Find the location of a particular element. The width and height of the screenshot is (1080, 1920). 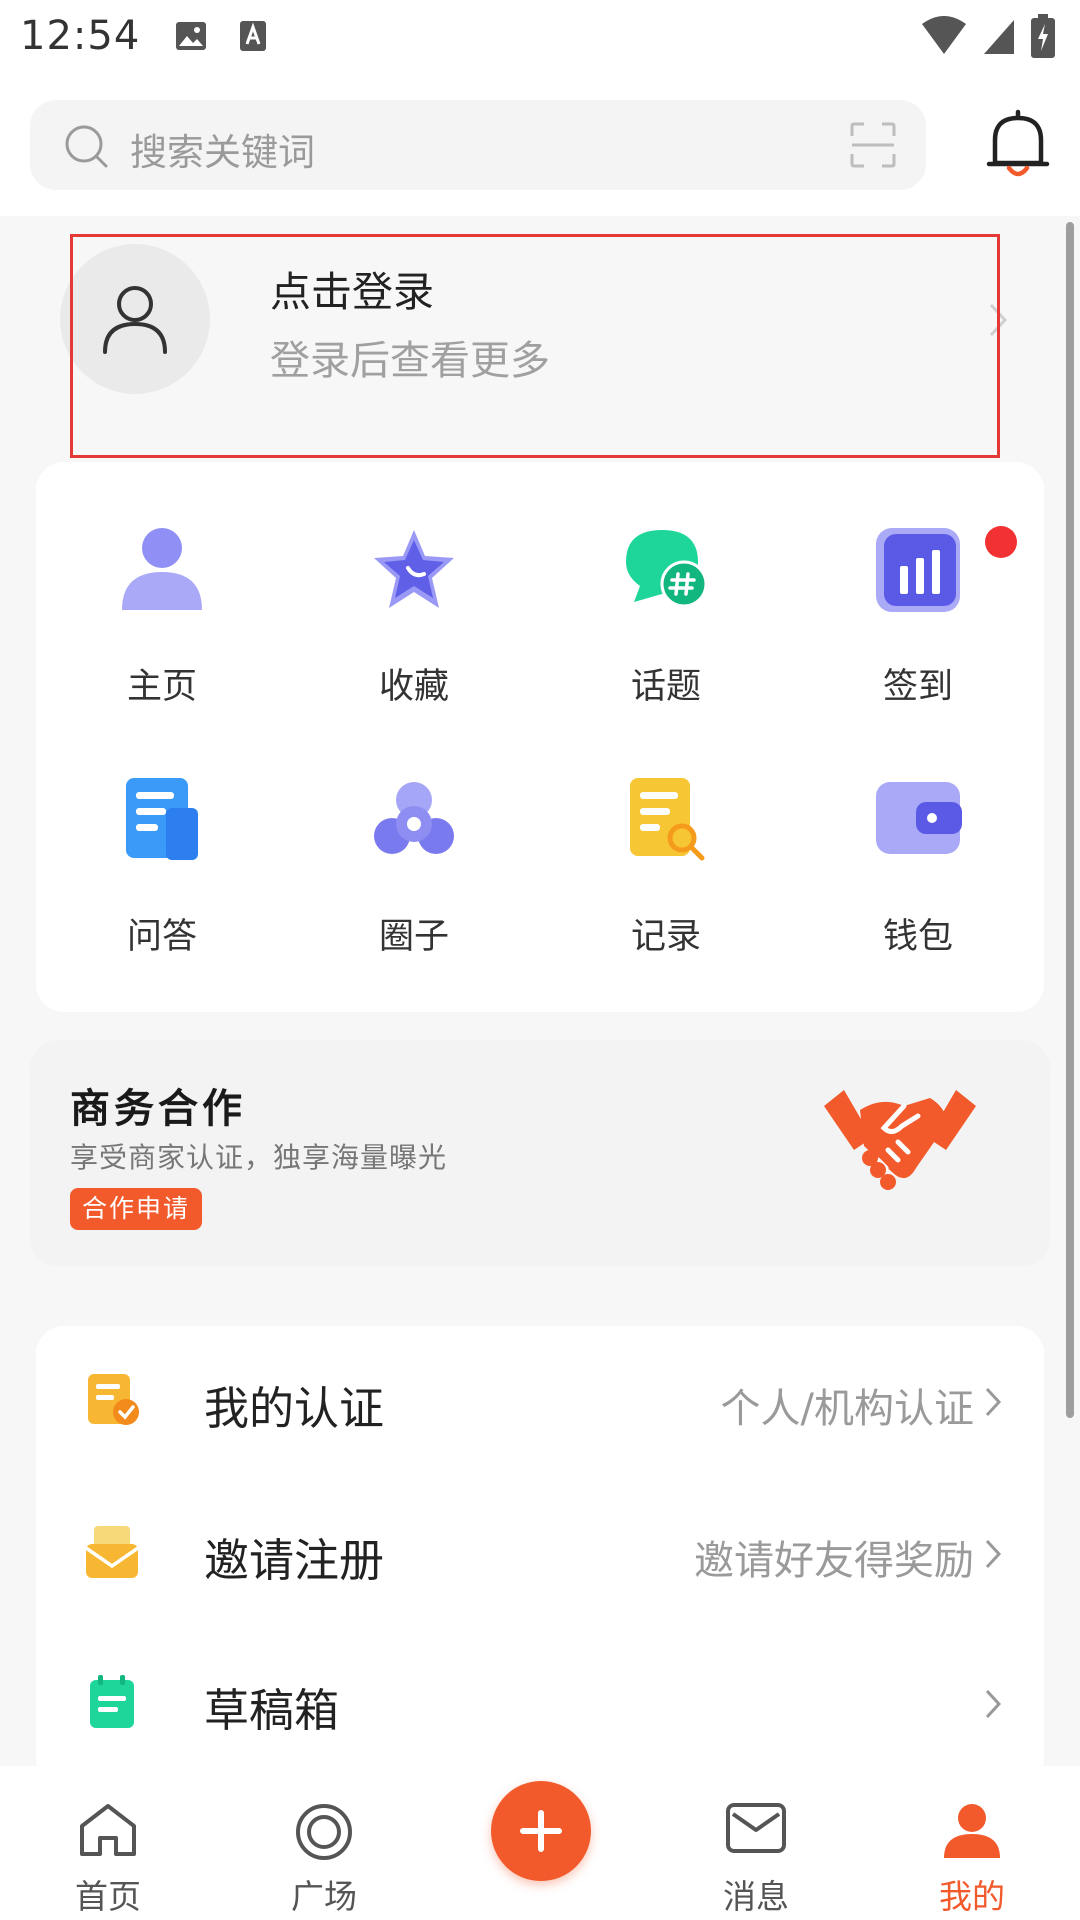

nav-item-me: 我的 is located at coordinates (972, 1843).